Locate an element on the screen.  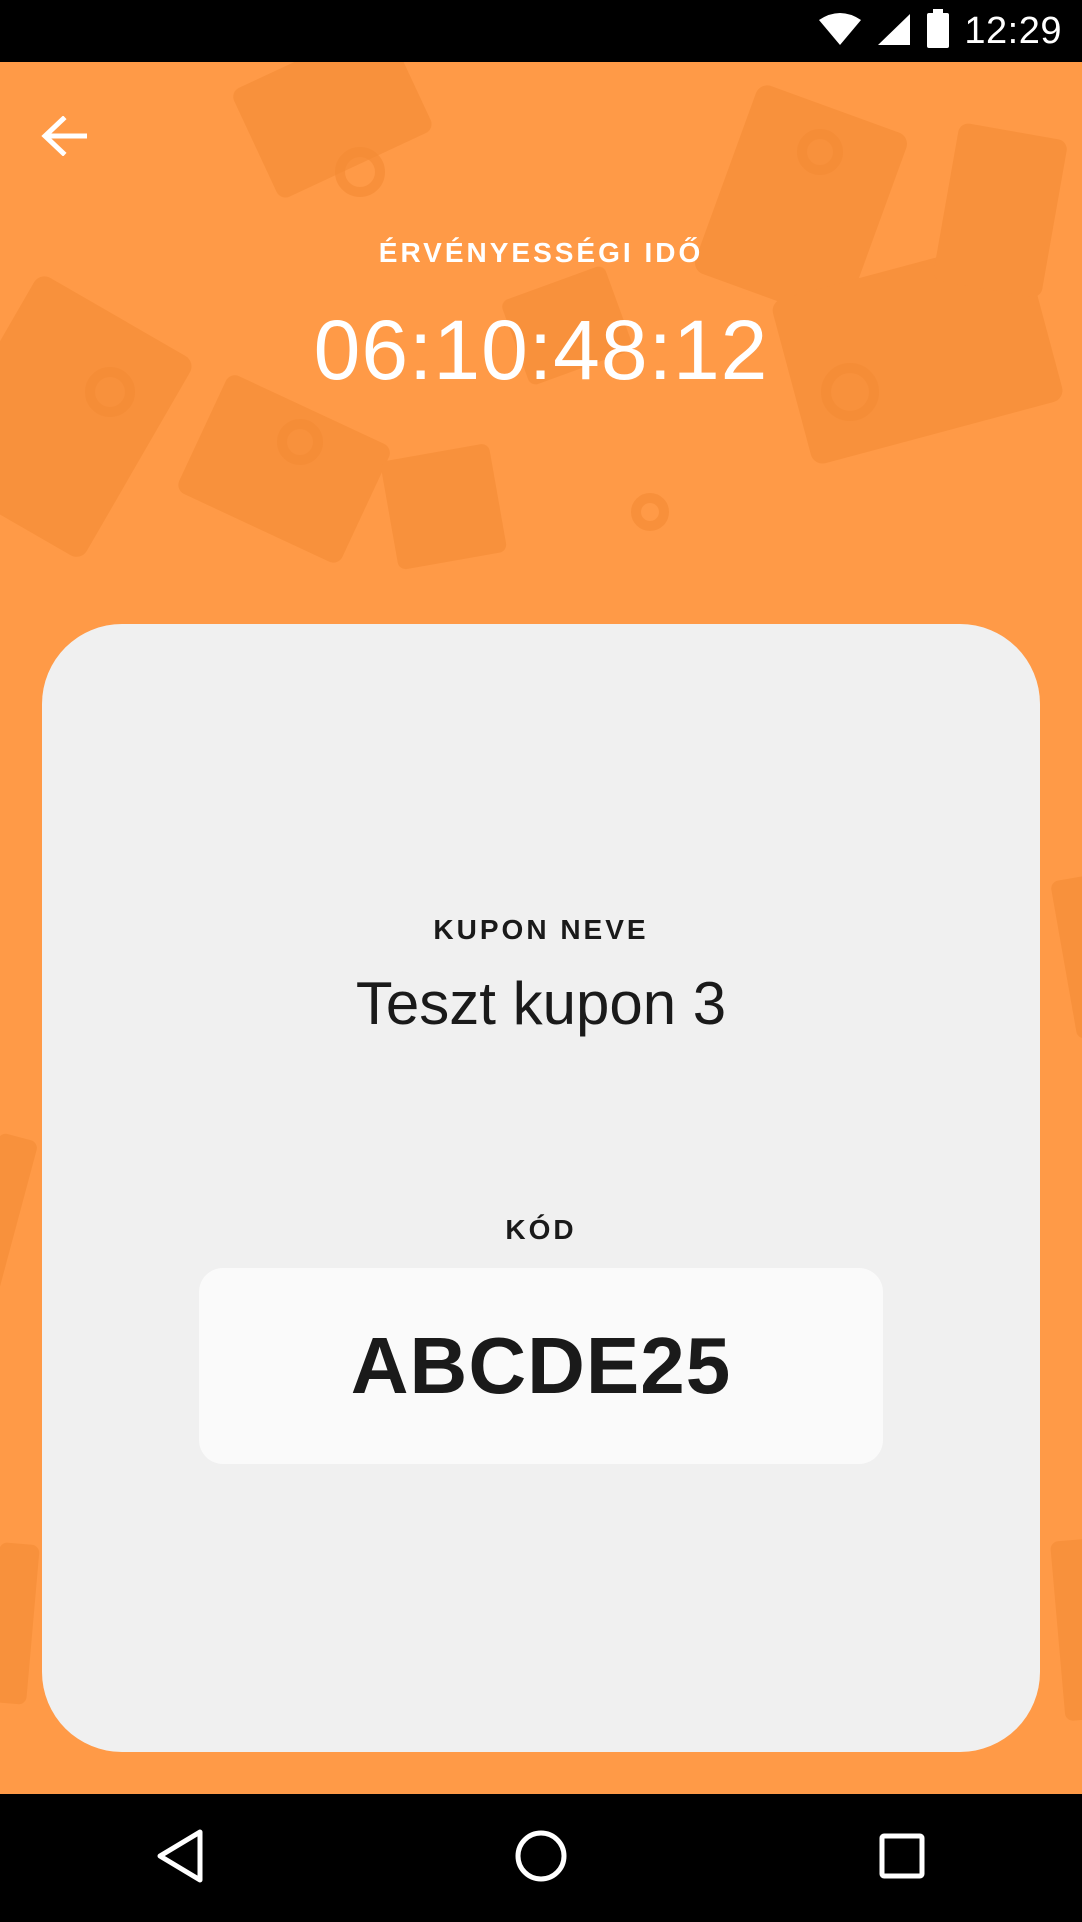
coupon-code: ABCDE25 is located at coordinates (541, 1365).